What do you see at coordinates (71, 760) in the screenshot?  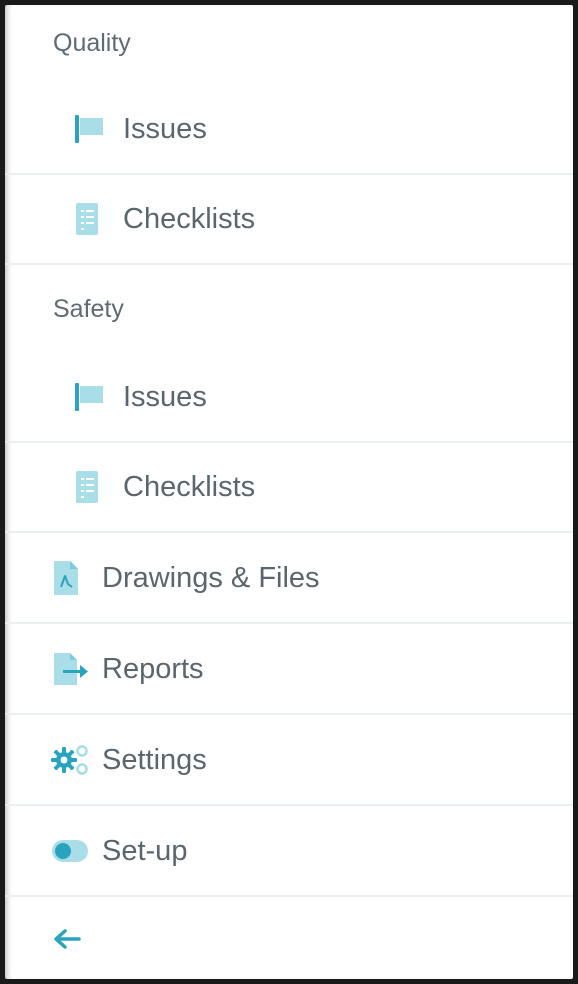 I see `gears-icon` at bounding box center [71, 760].